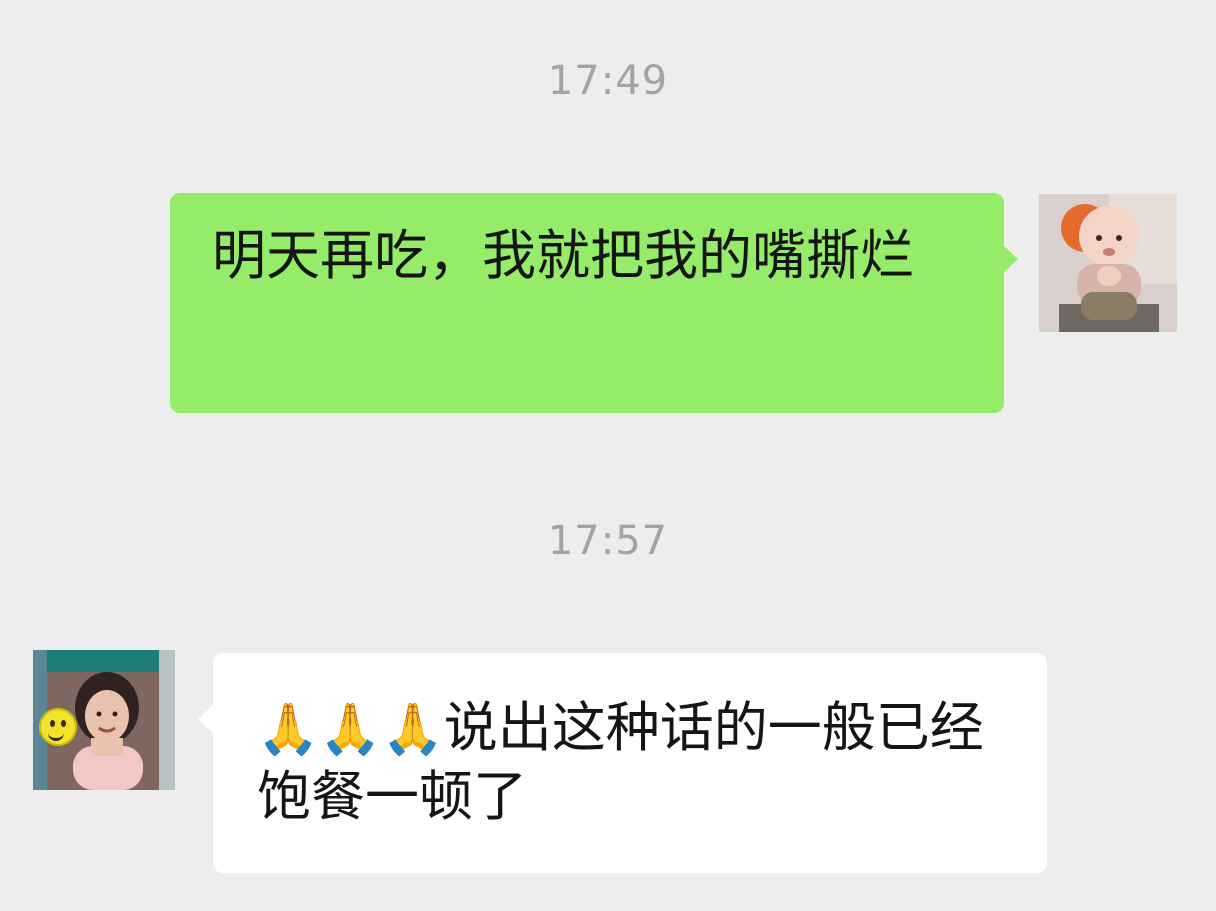 Image resolution: width=1216 pixels, height=911 pixels. I want to click on baby-photo-icon, so click(1108, 263).